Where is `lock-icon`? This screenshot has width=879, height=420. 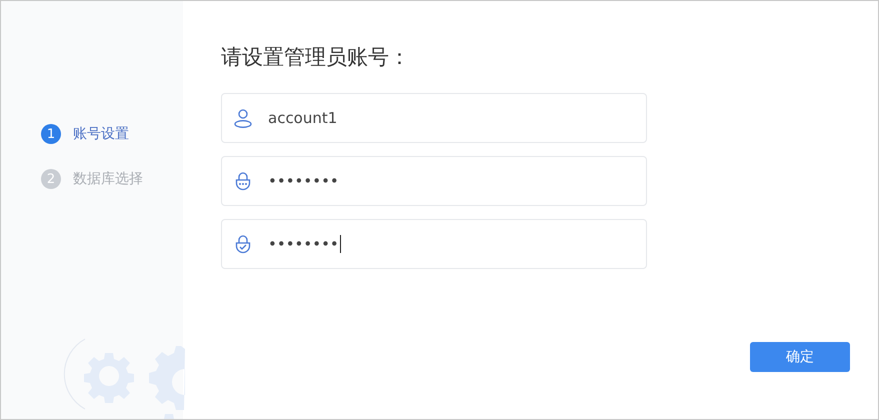 lock-icon is located at coordinates (243, 181).